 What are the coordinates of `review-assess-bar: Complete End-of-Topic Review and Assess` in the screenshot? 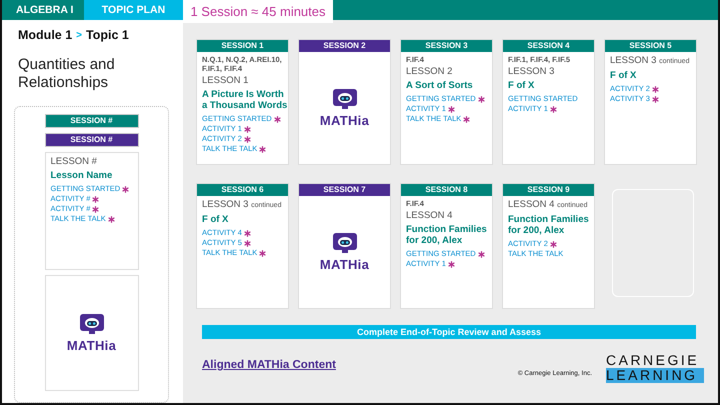 It's located at (449, 332).